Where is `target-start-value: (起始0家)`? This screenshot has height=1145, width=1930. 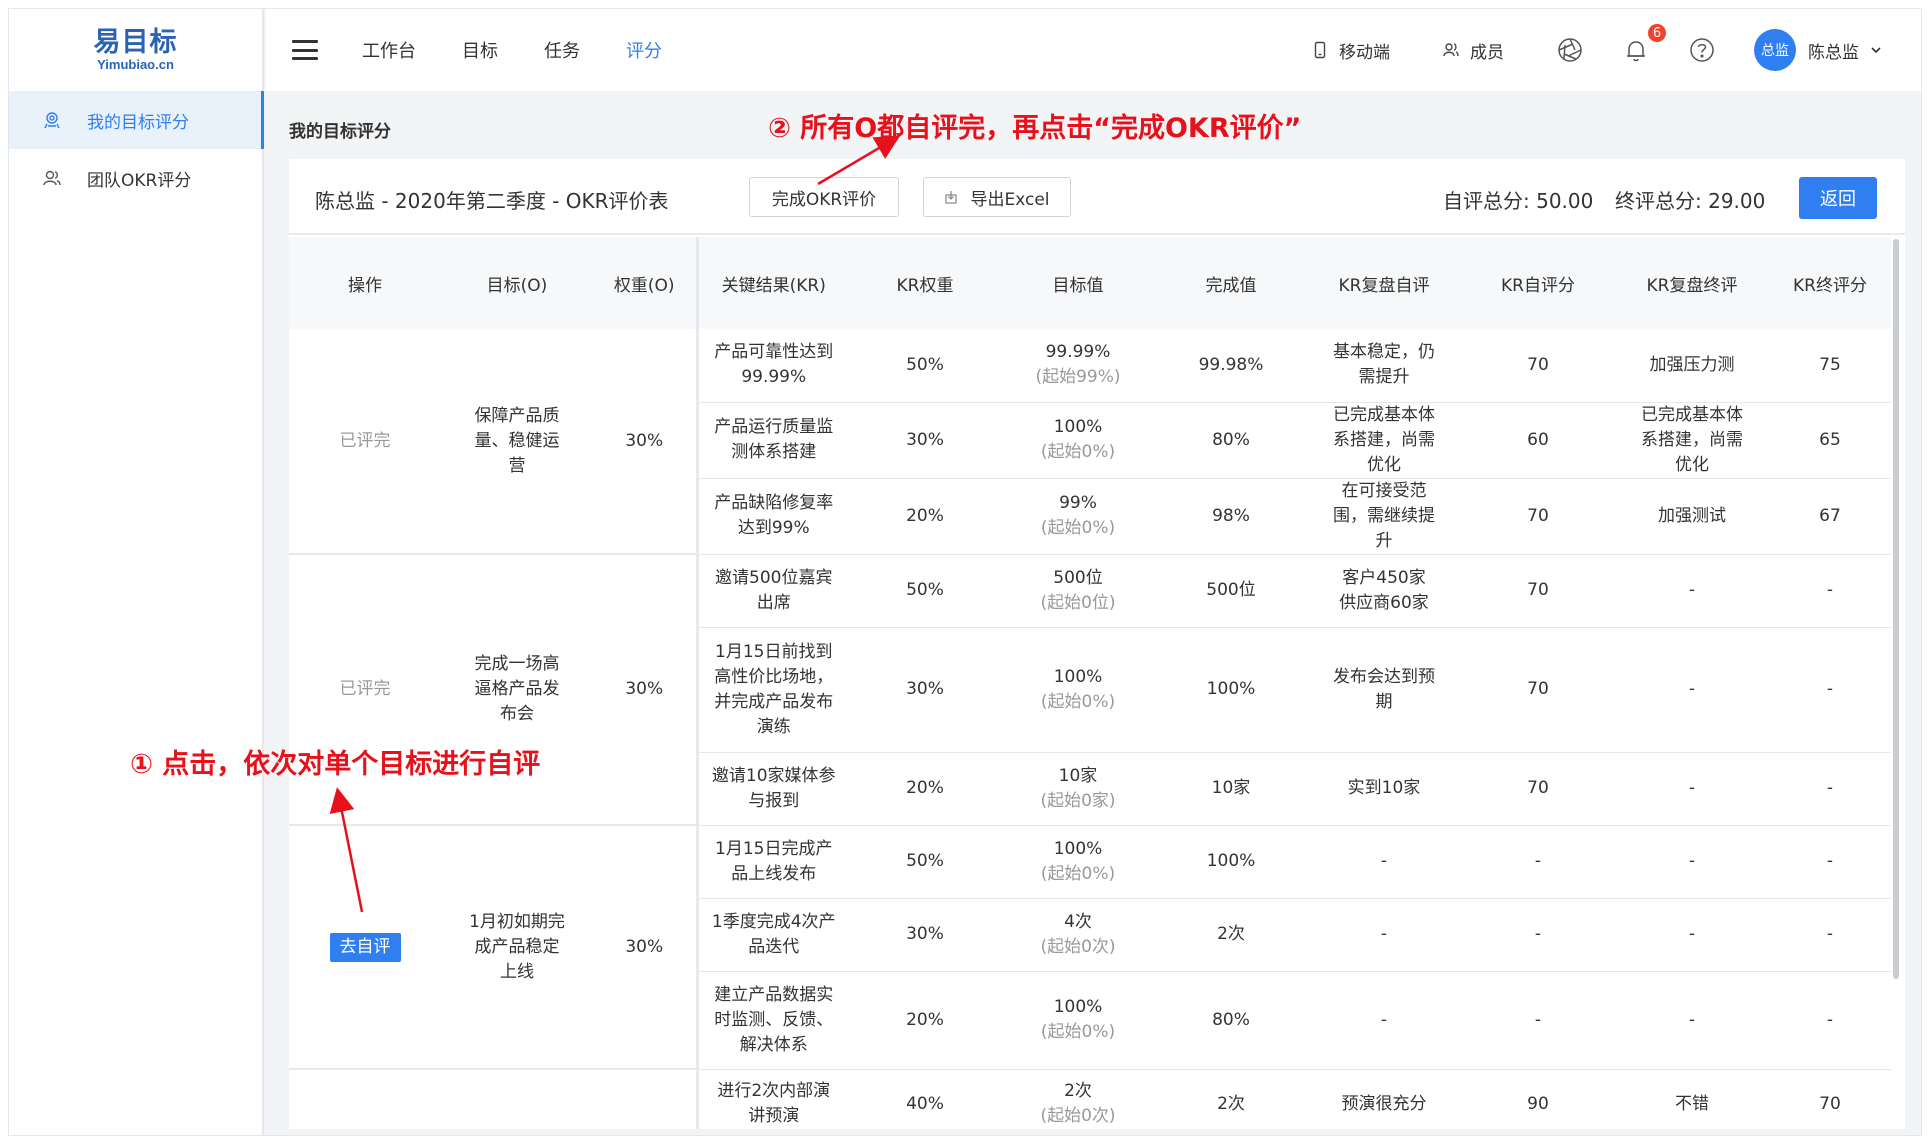
target-start-value: (起始0家) is located at coordinates (1078, 800).